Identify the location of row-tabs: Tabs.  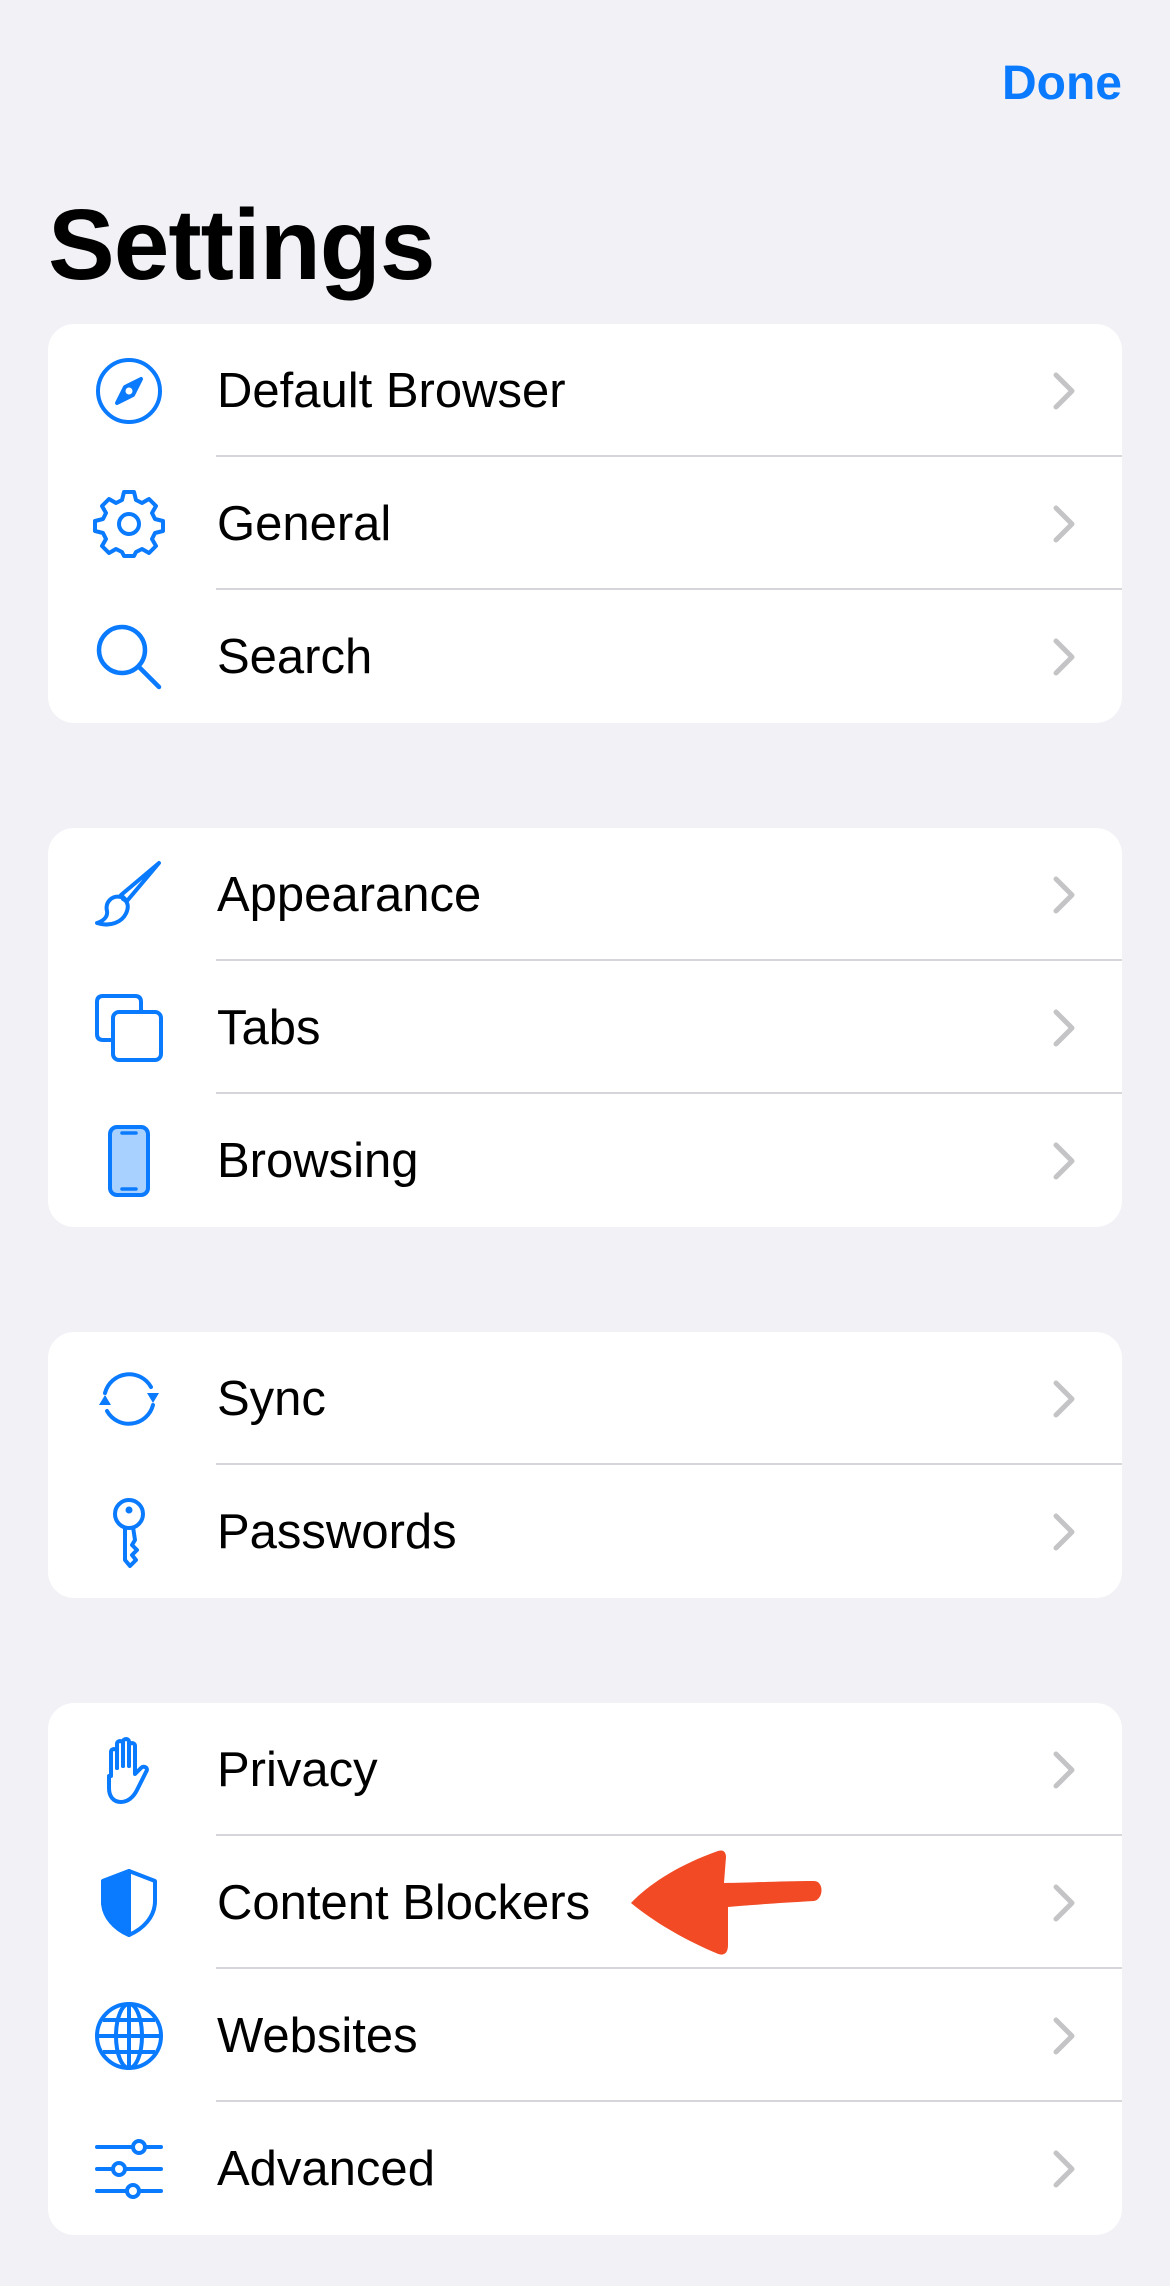
(585, 1027).